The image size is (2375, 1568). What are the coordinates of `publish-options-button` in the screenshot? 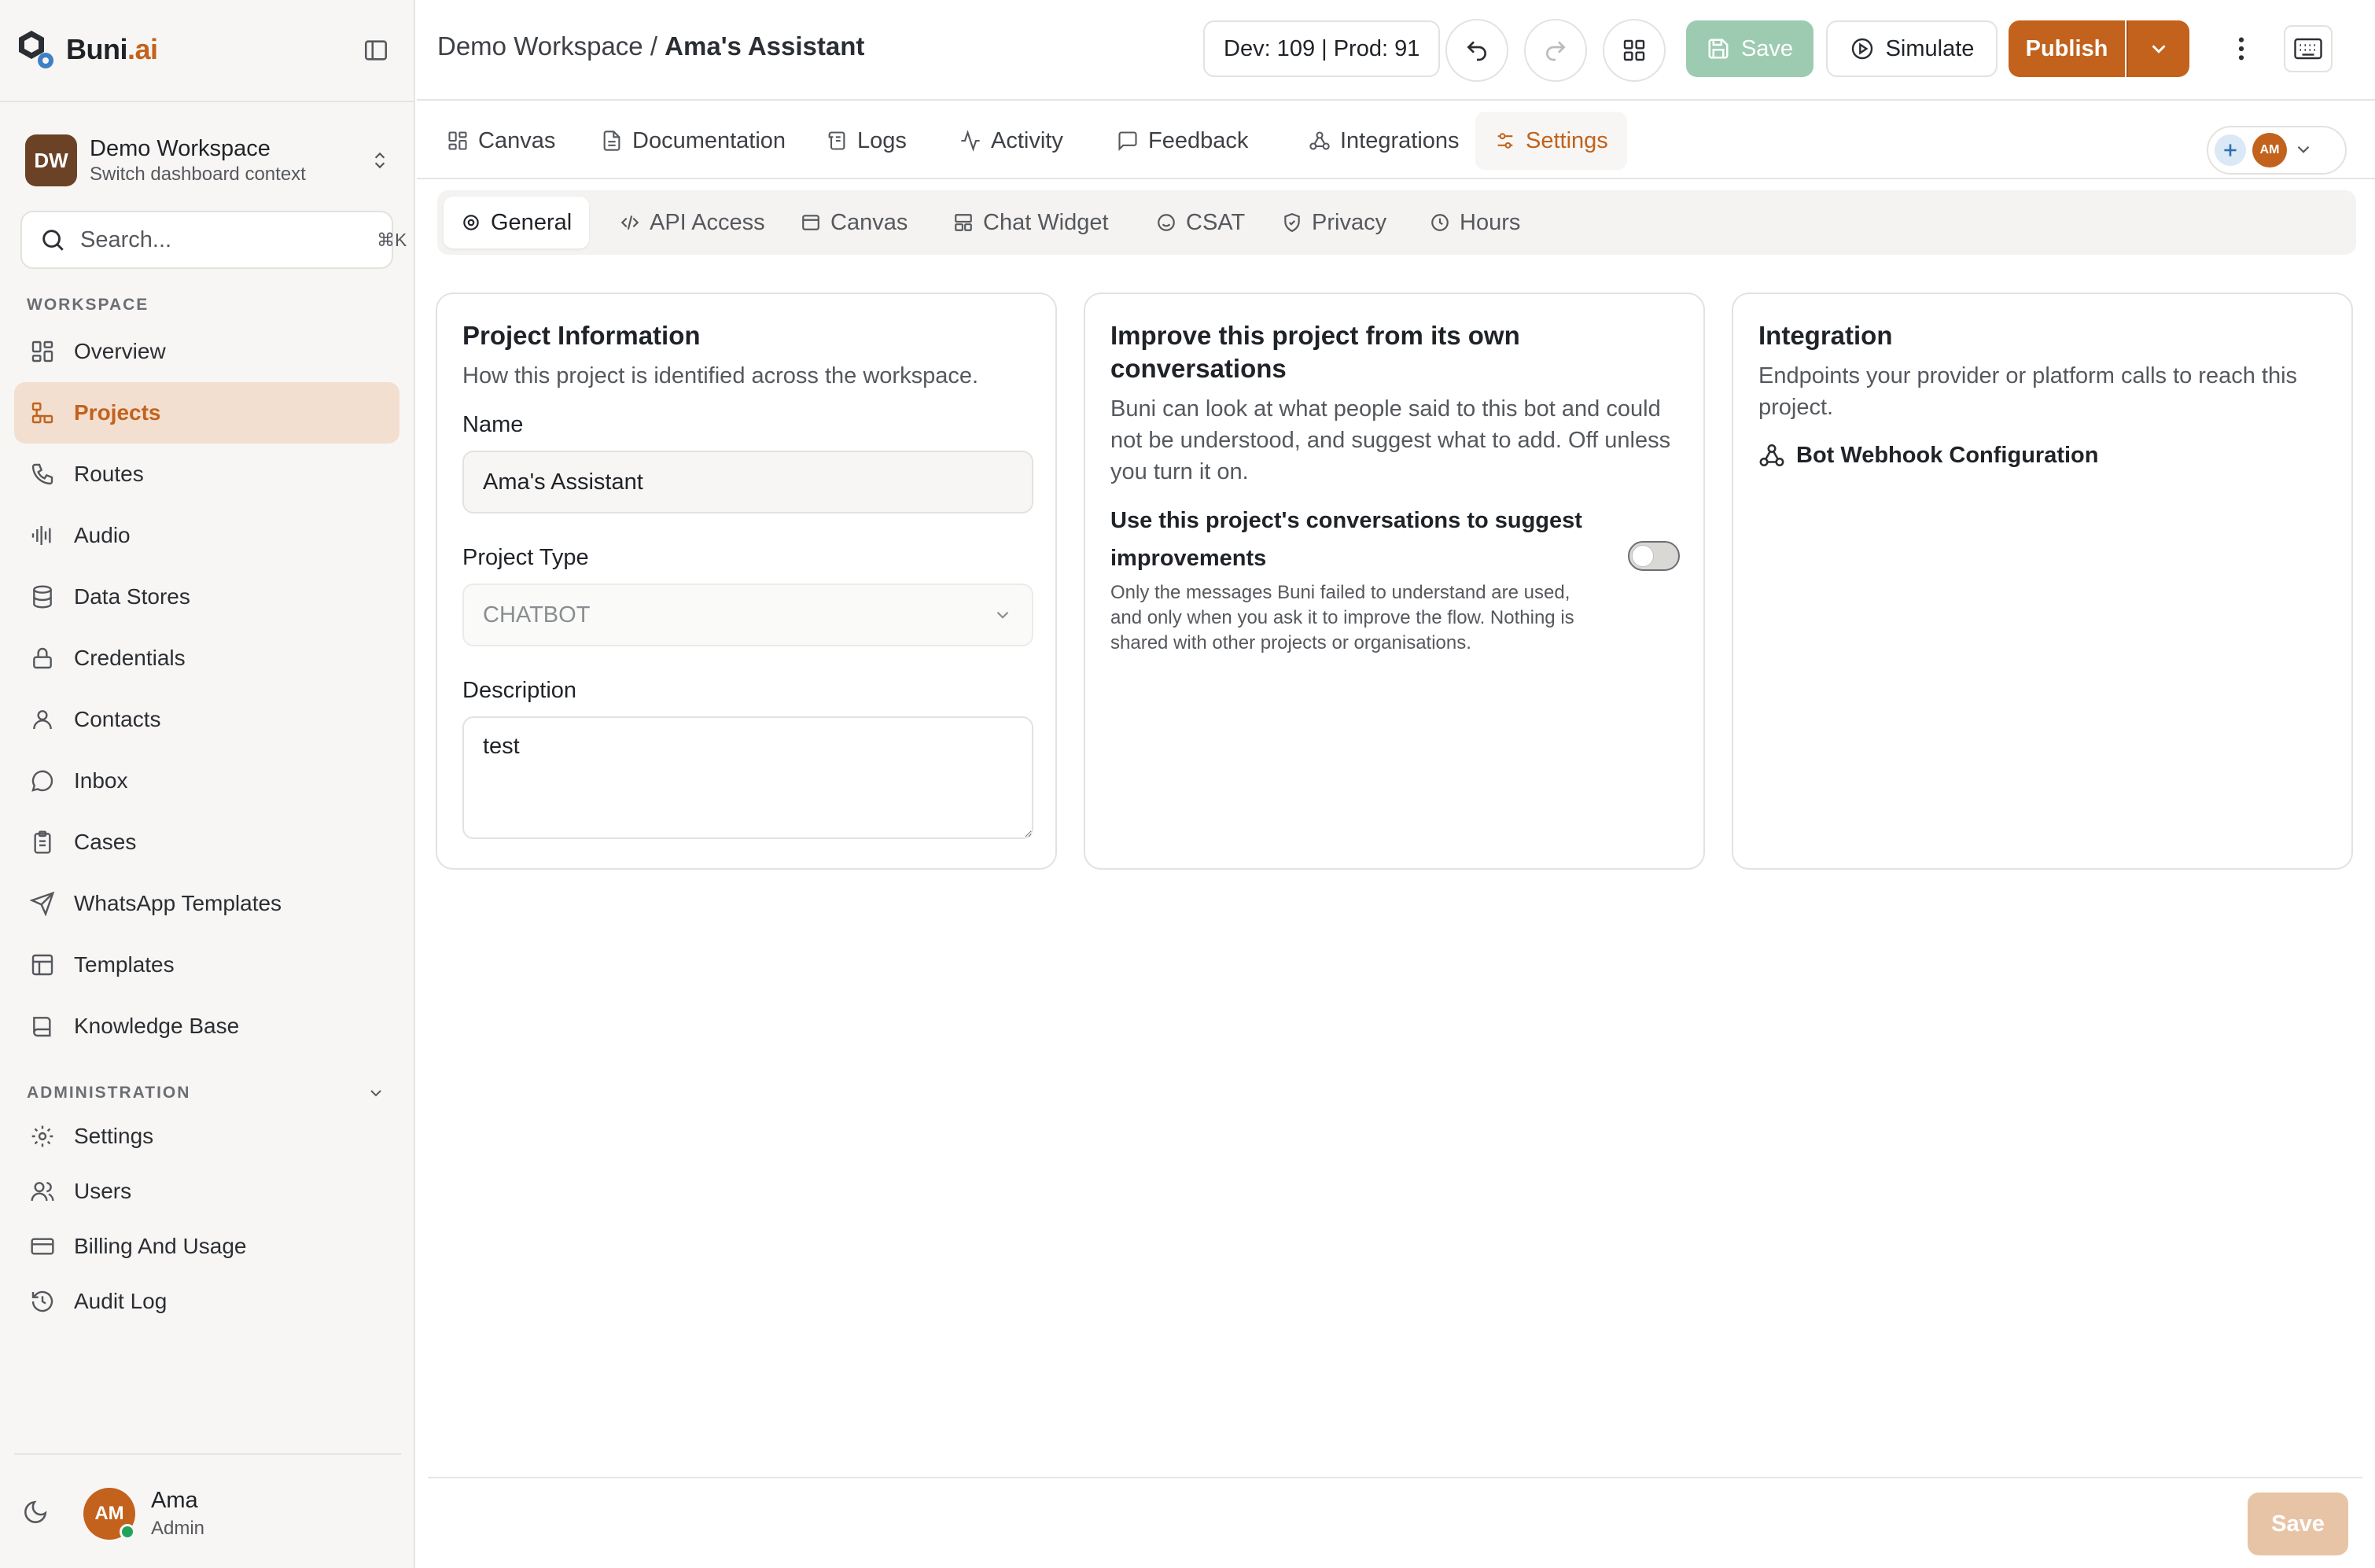 It's located at (2157, 48).